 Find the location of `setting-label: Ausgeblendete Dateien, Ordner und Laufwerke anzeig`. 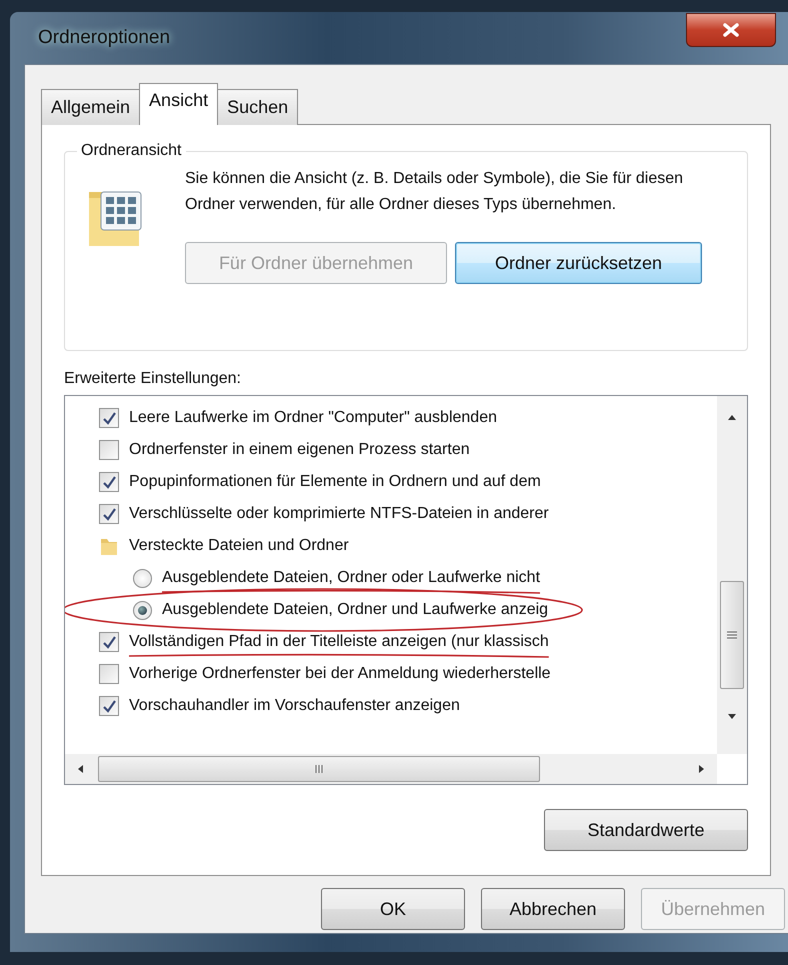

setting-label: Ausgeblendete Dateien, Ordner und Laufwerke anzeig is located at coordinates (355, 610).